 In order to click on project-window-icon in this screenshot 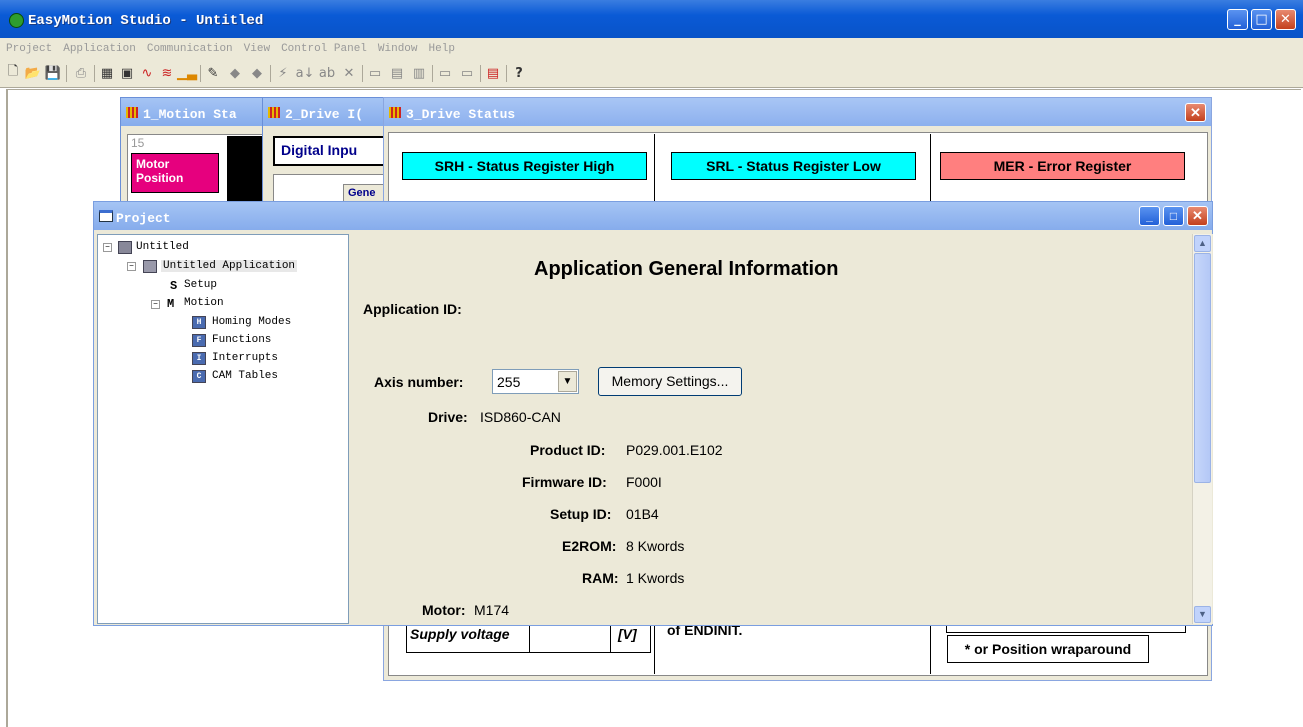, I will do `click(106, 216)`.